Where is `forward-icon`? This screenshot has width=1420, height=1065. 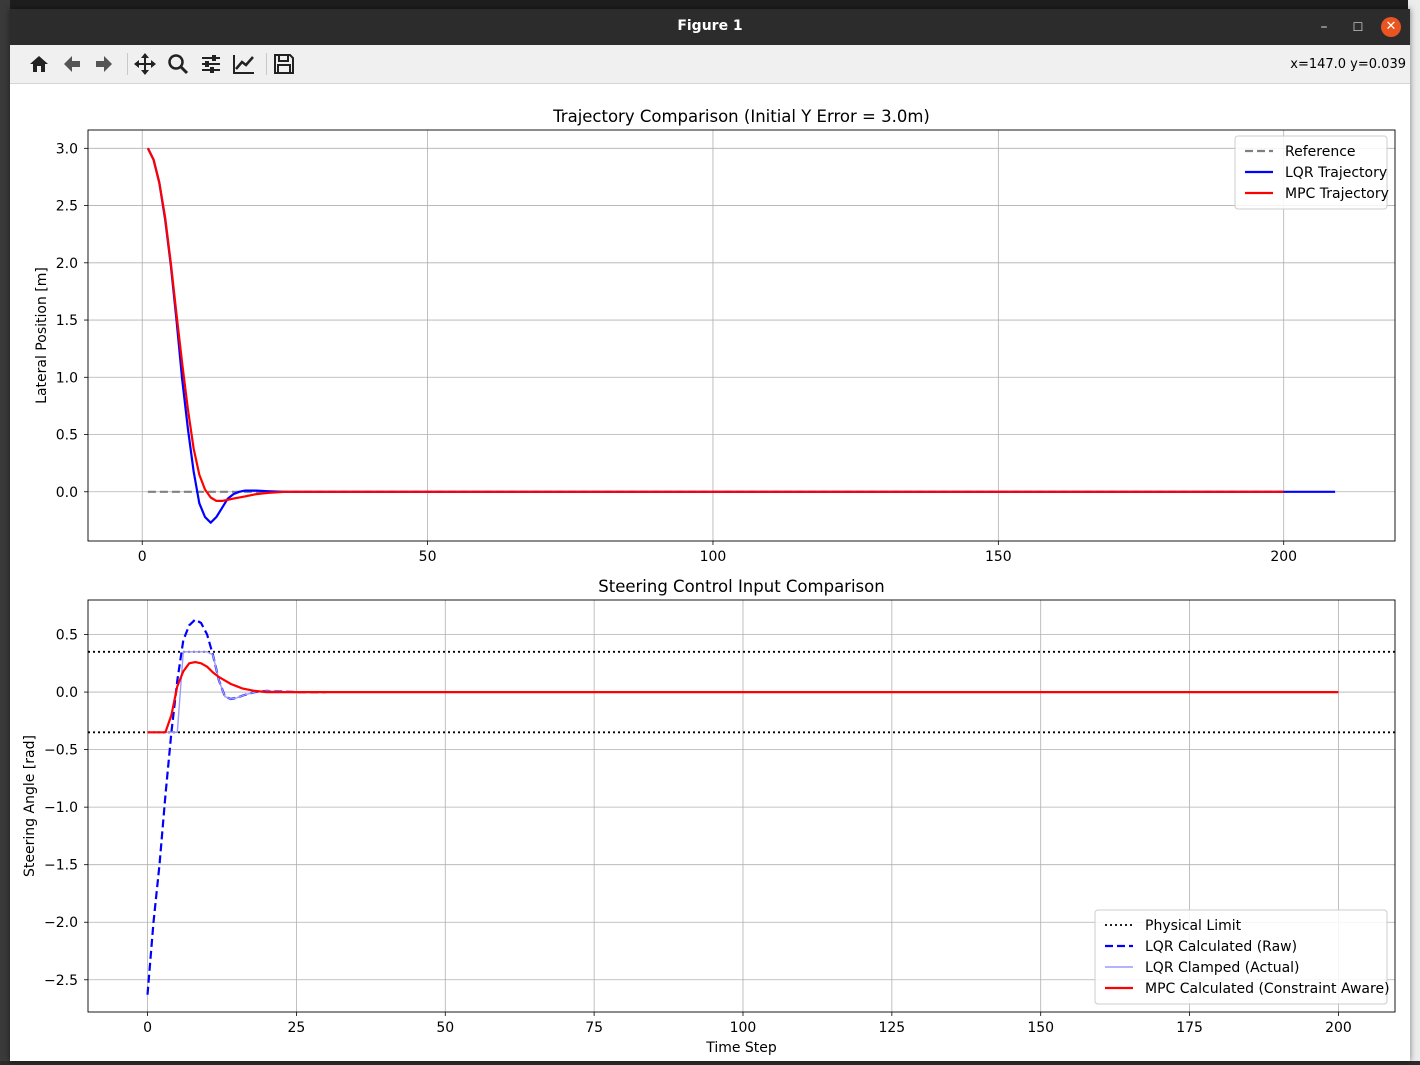 forward-icon is located at coordinates (104, 64).